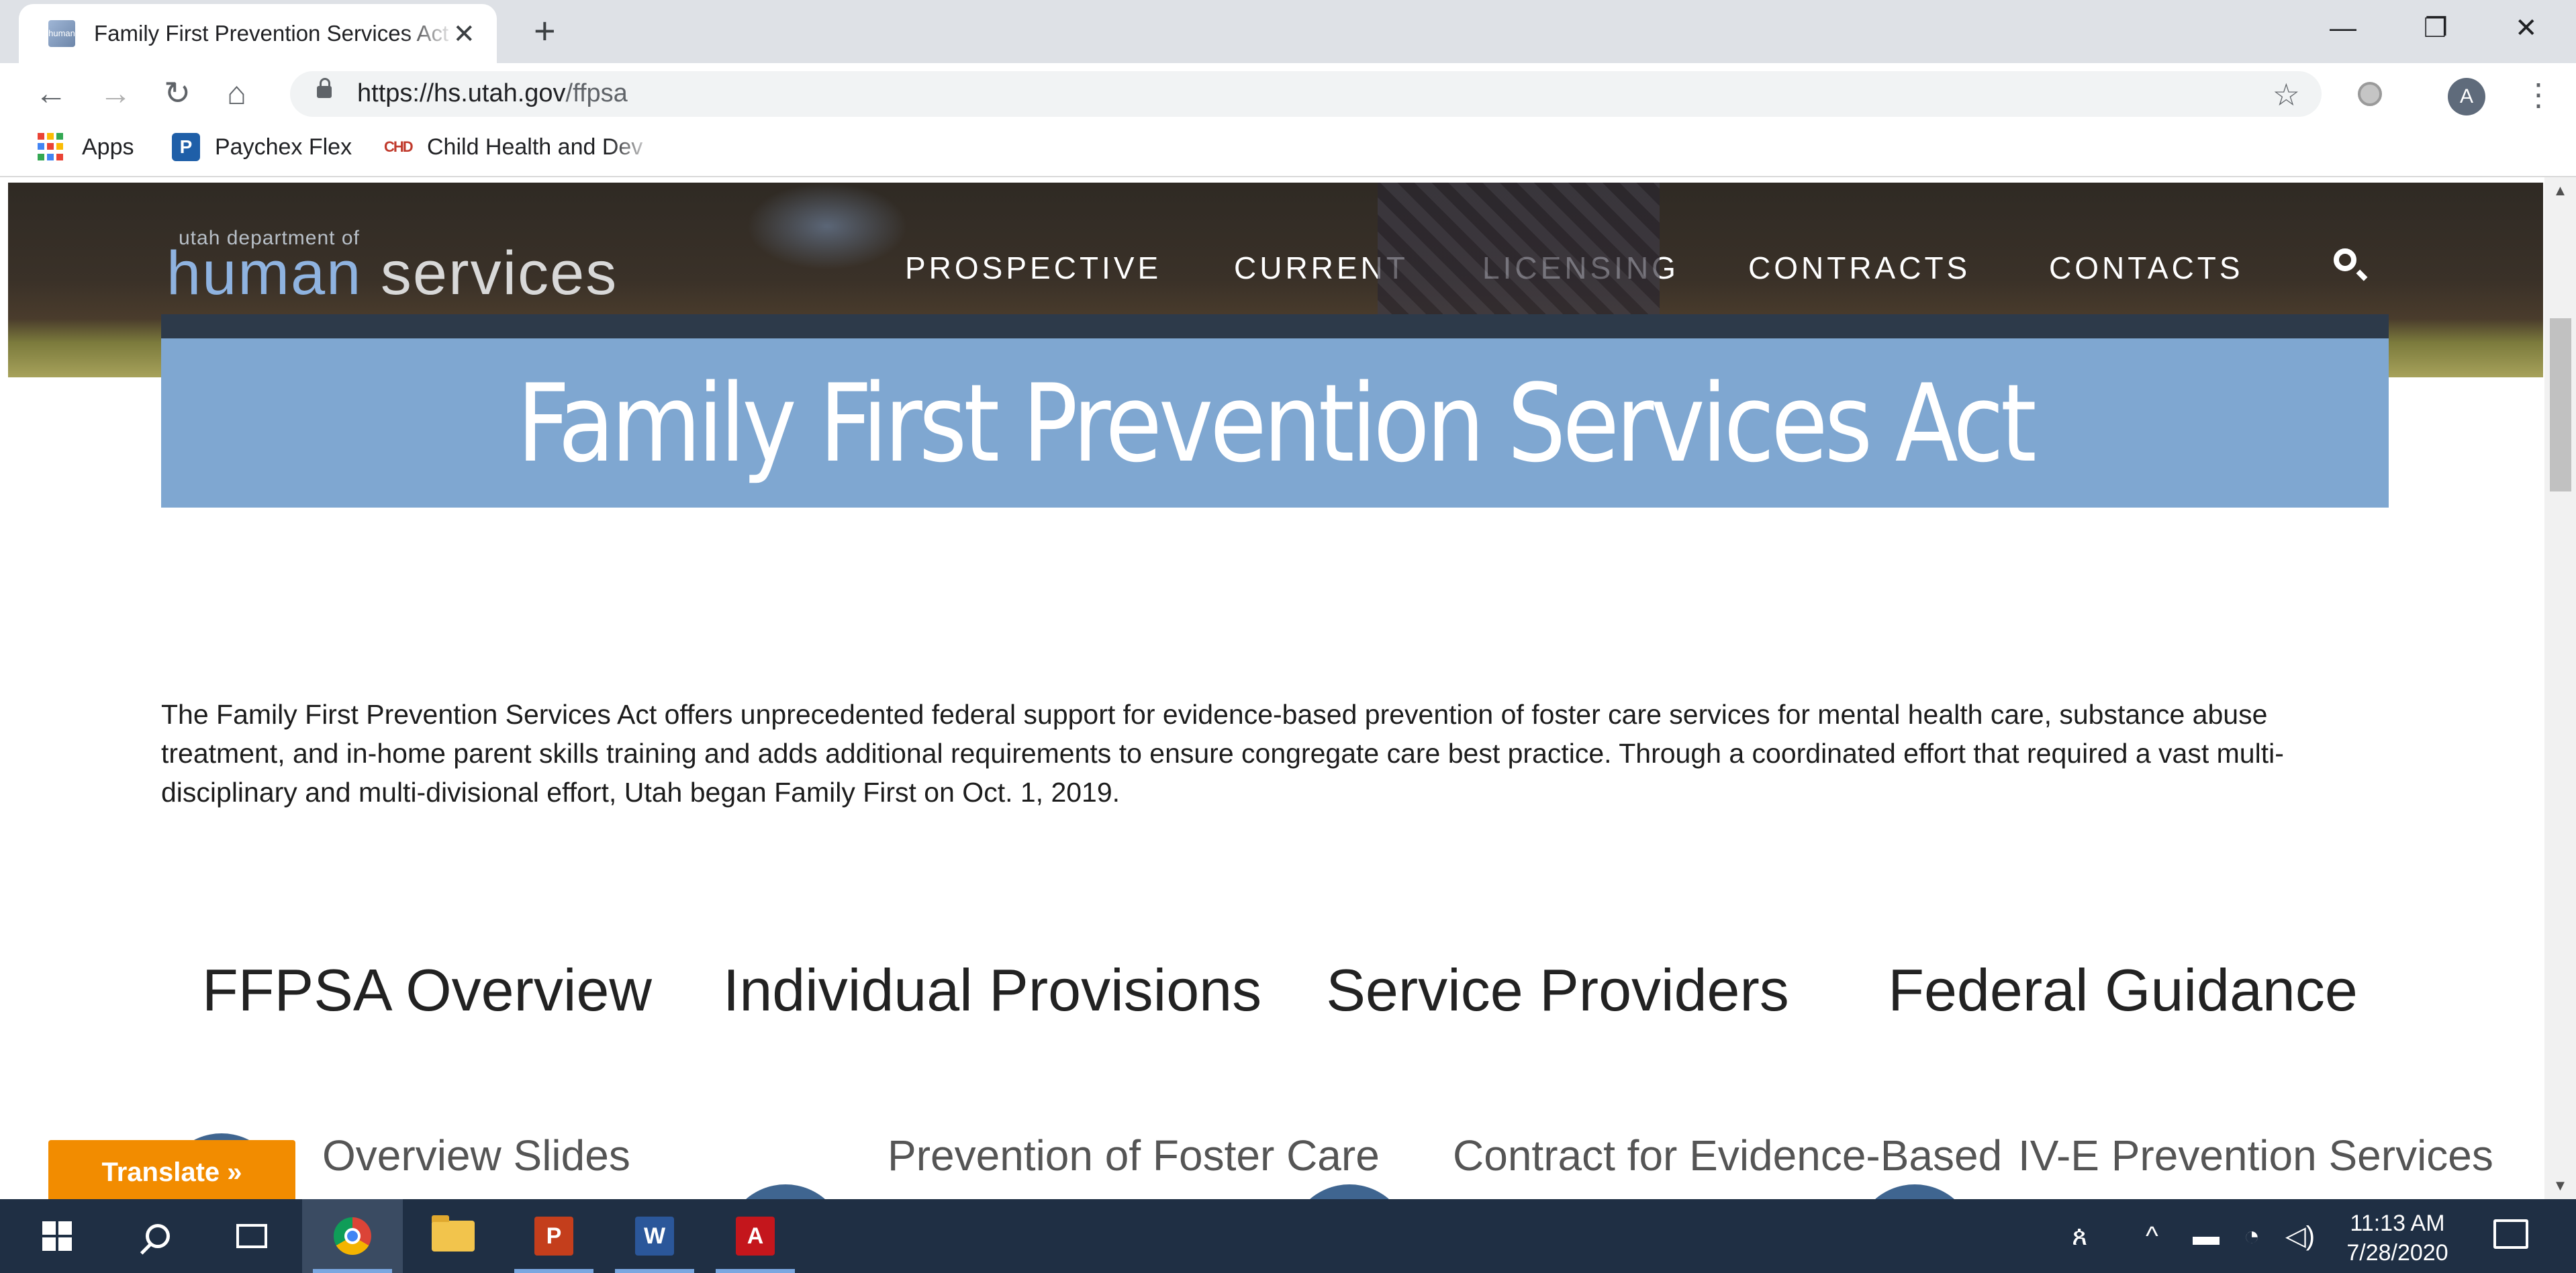 This screenshot has height=1273, width=2576. Describe the element at coordinates (62, 42) in the screenshot. I see `tab-favicon-icon: human service` at that location.